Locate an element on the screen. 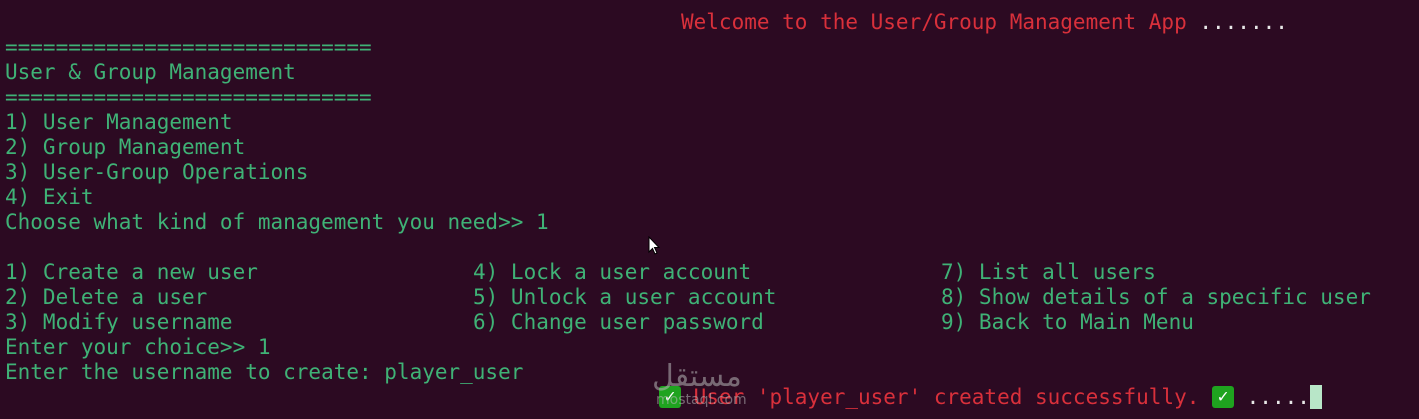  mouse-pointer-icon is located at coordinates (654, 245).